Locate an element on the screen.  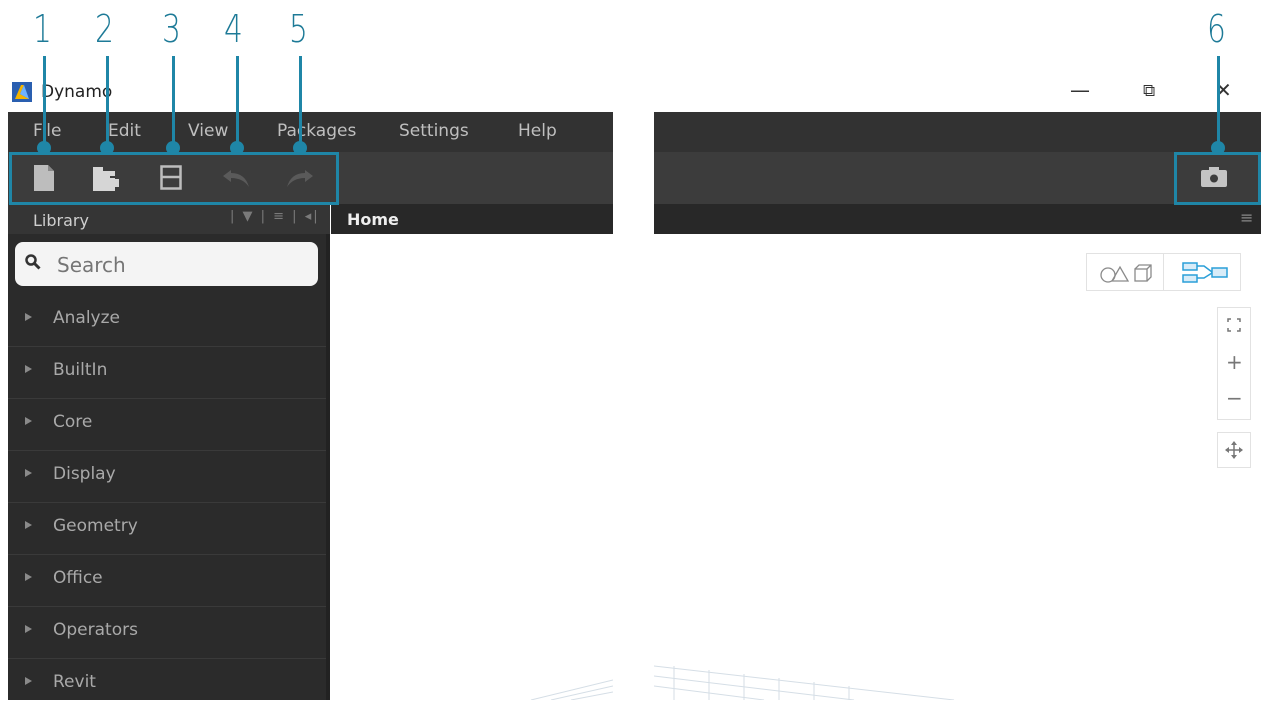
fit-view-icon is located at coordinates (1234, 325).